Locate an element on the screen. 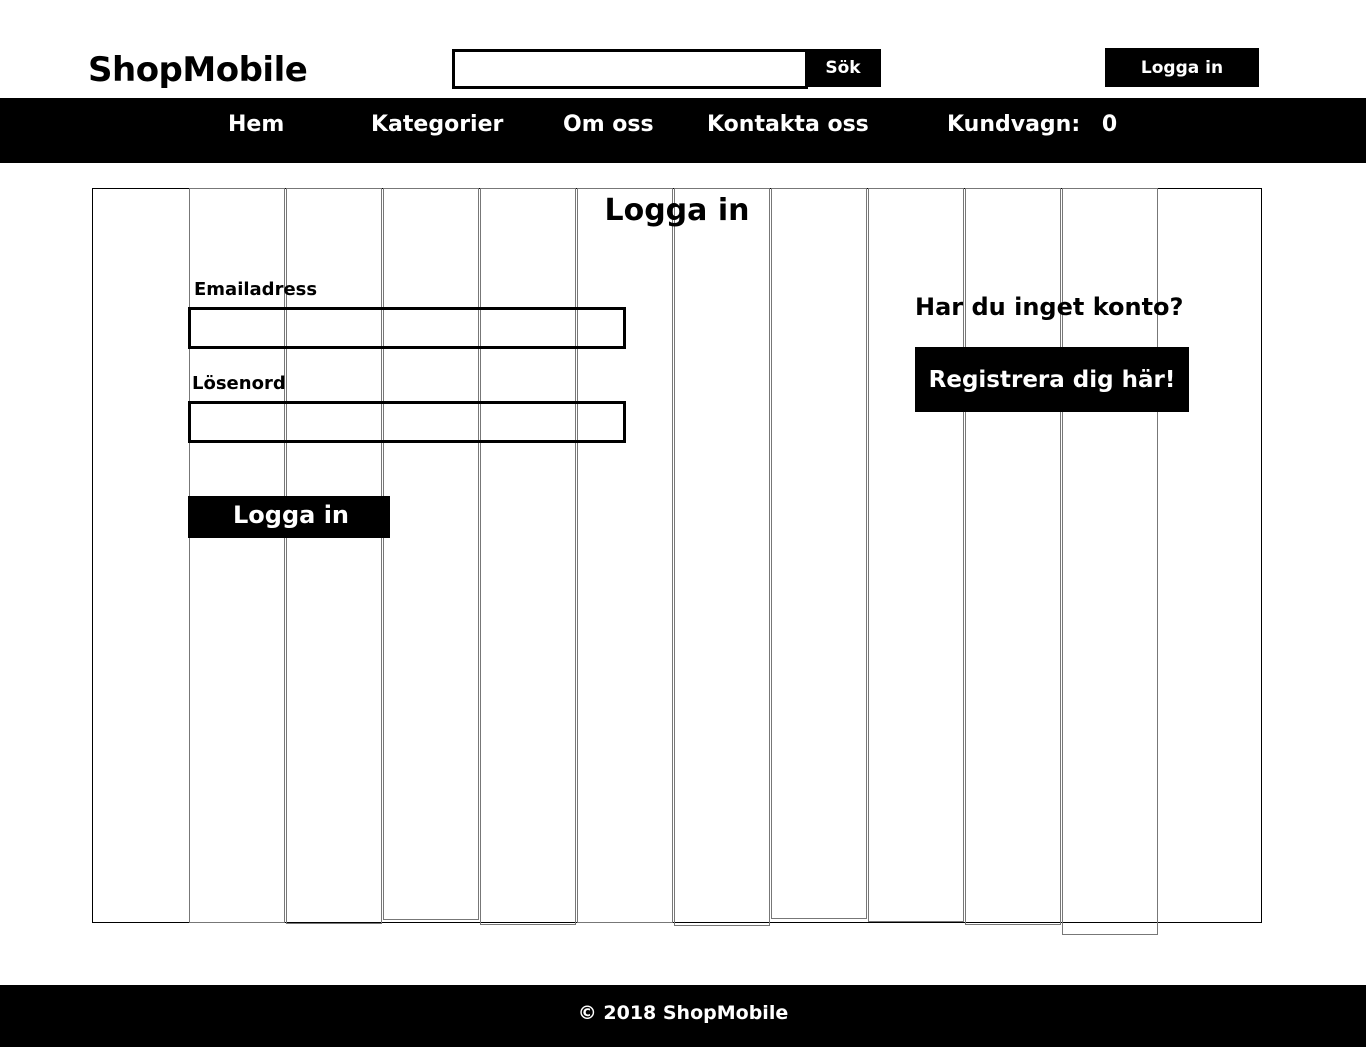 Image resolution: width=1366 pixels, height=1047 pixels. email-field is located at coordinates (407, 328).